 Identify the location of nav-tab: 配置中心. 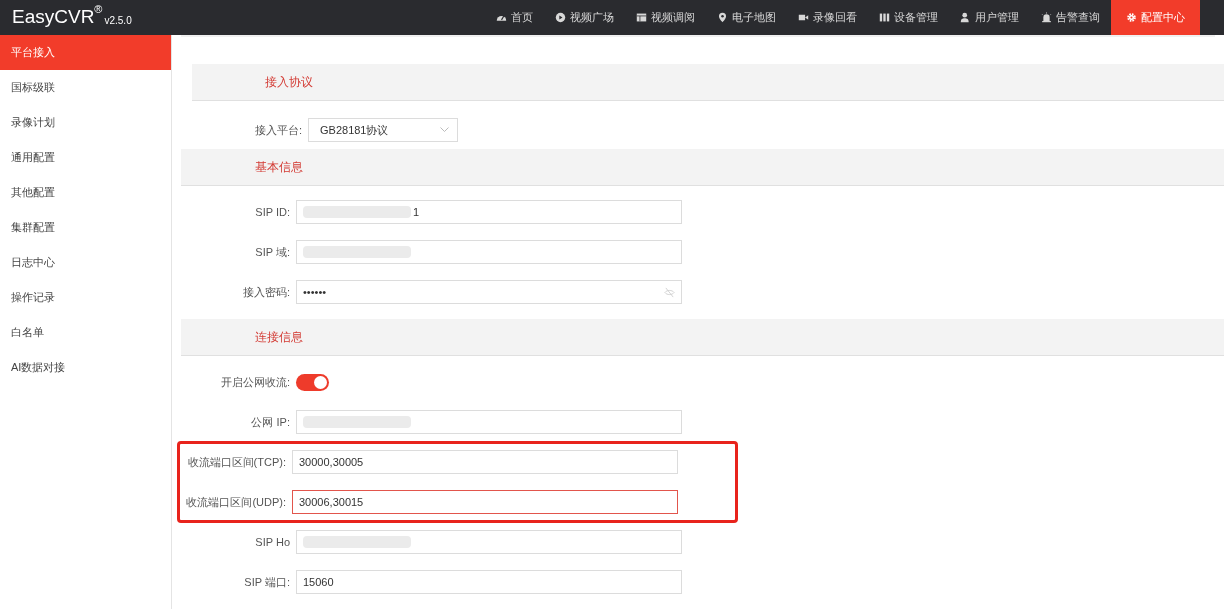
(1155, 17).